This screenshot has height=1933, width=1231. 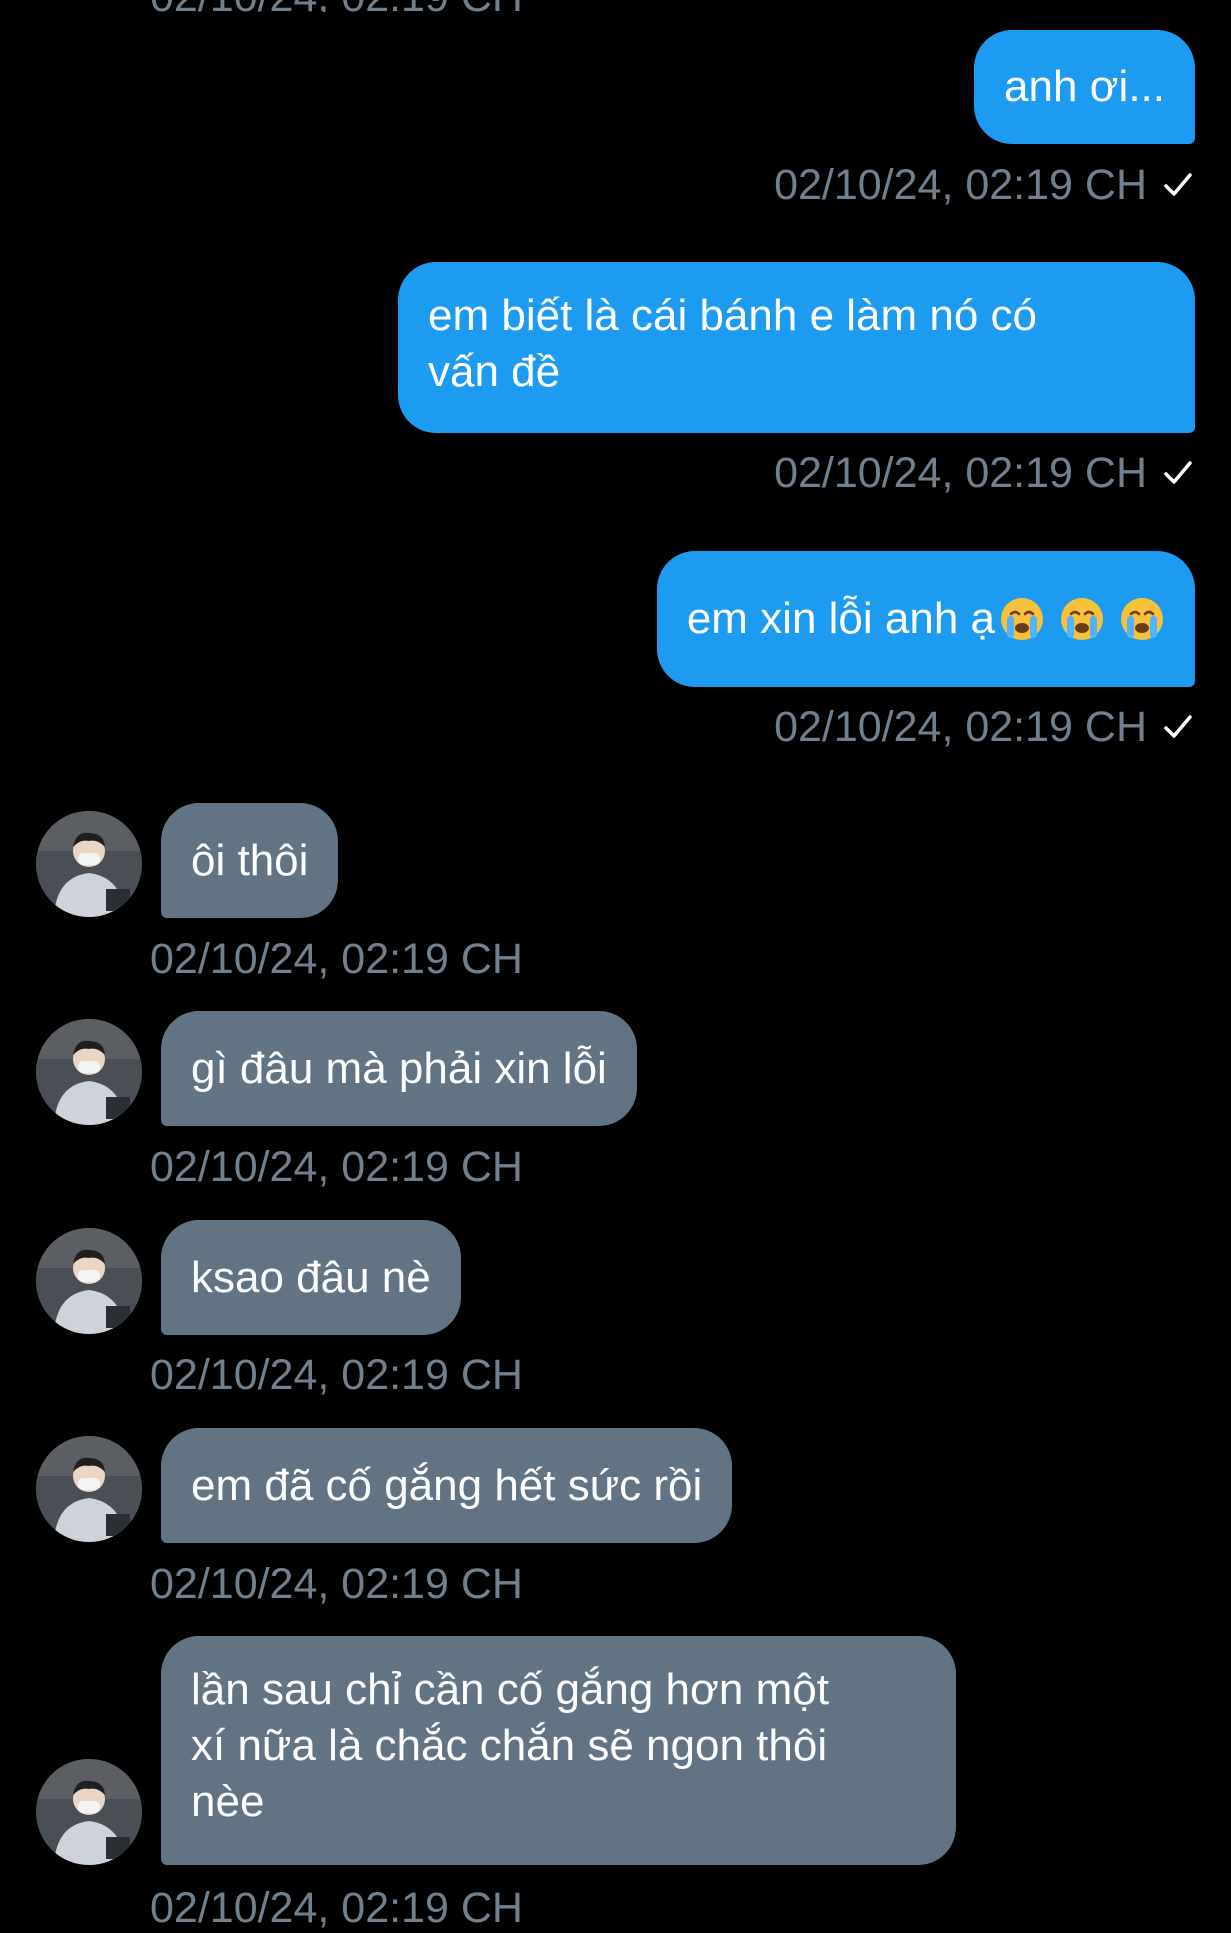 What do you see at coordinates (510, 1689) in the screenshot?
I see `message-text-line: lần sau chỉ cần cố gắng hơn một` at bounding box center [510, 1689].